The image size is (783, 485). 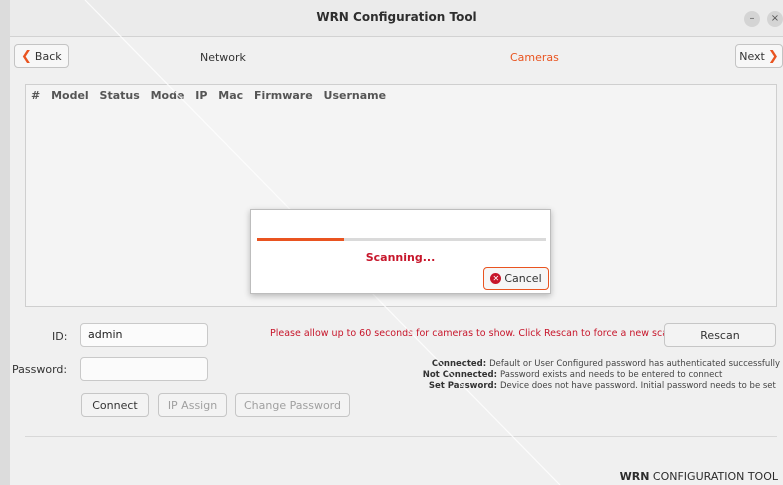 What do you see at coordinates (462, 386) in the screenshot?
I see `legend-key-set-password: Set Password:` at bounding box center [462, 386].